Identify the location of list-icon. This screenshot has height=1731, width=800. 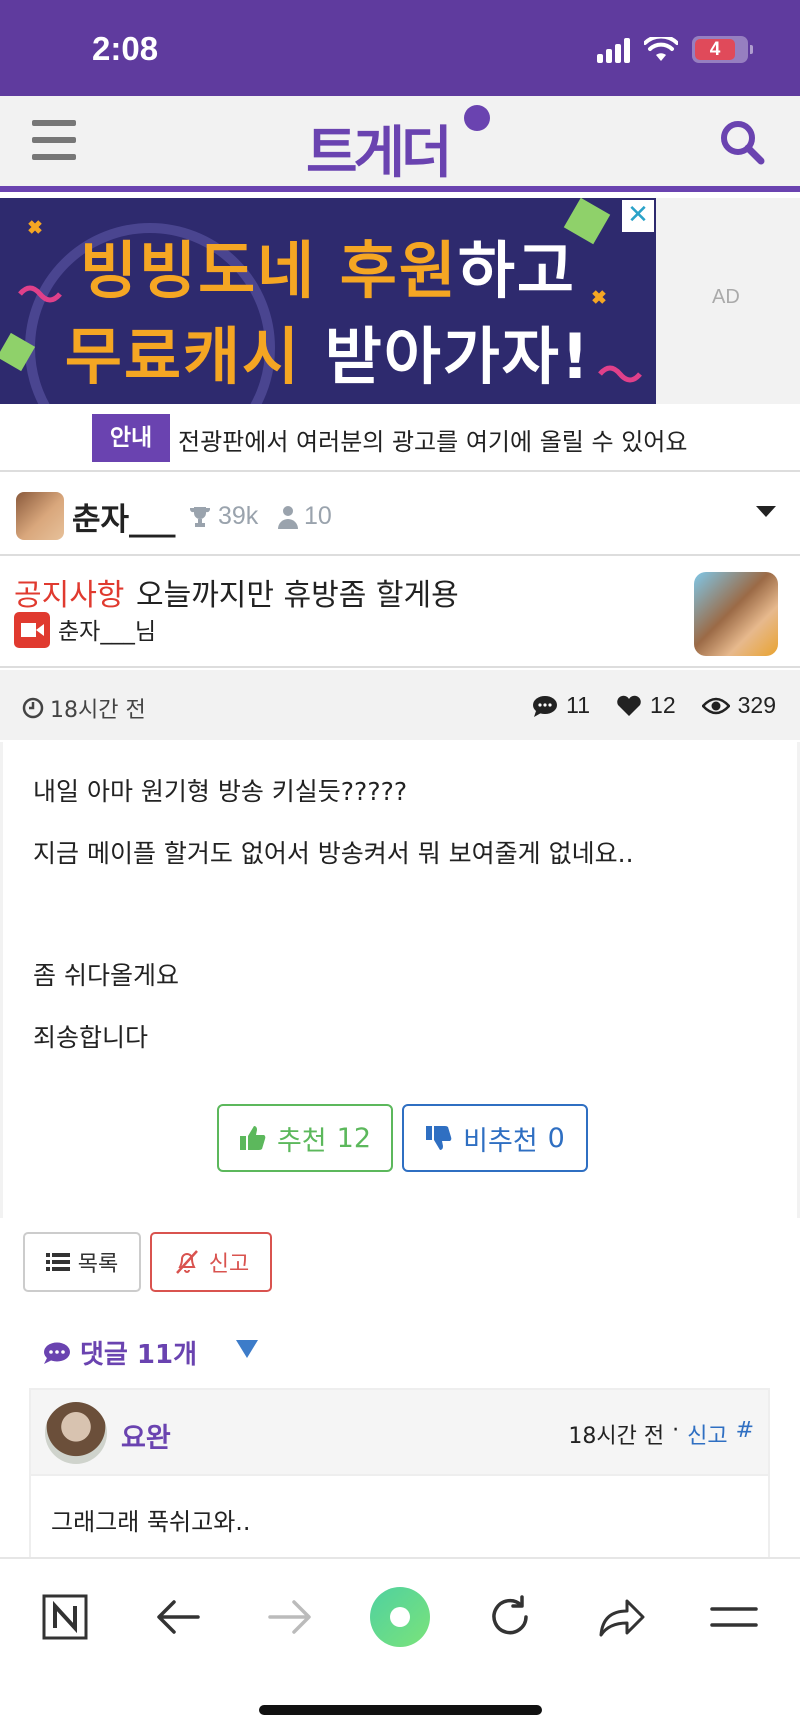
(57, 1262).